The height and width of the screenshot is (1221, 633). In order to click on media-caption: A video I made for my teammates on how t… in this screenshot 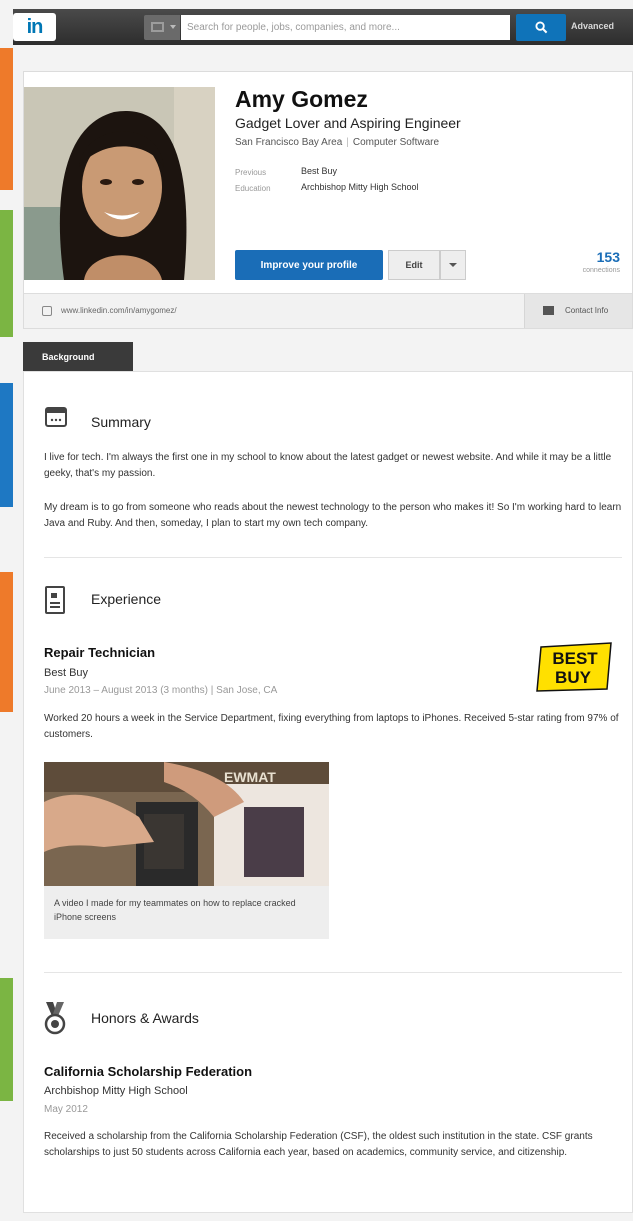, I will do `click(175, 910)`.